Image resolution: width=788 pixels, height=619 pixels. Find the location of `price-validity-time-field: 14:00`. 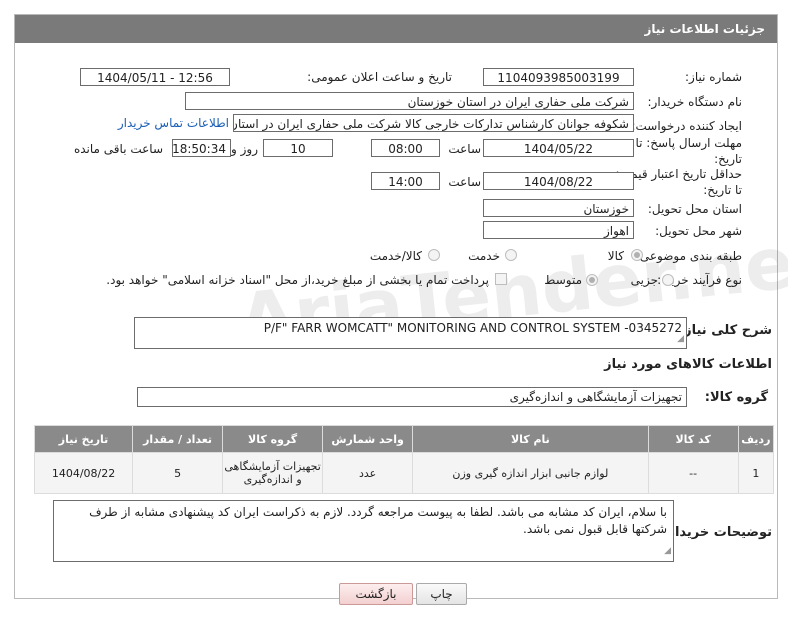

price-validity-time-field: 14:00 is located at coordinates (405, 181).